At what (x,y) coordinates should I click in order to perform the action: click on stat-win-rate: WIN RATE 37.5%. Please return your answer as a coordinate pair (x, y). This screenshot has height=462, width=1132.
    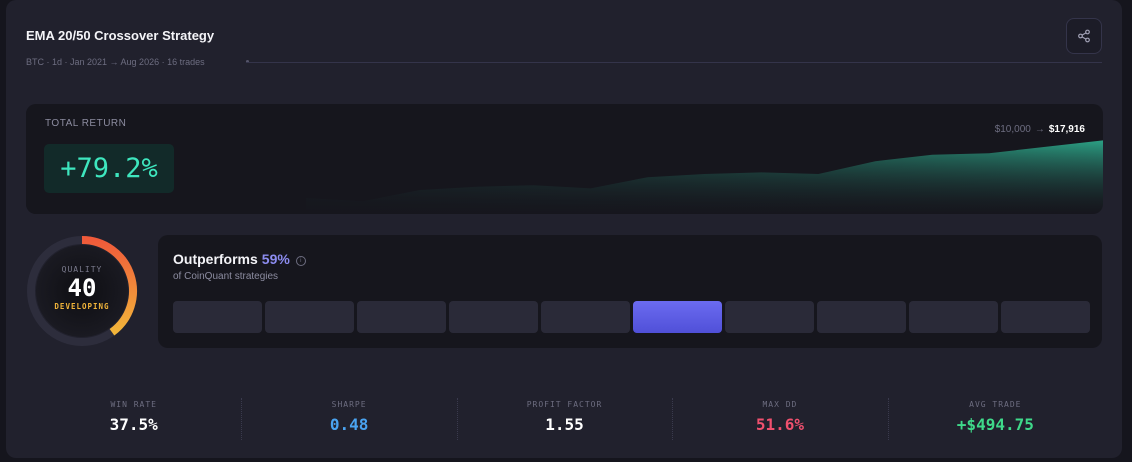
    Looking at the image, I should click on (133, 414).